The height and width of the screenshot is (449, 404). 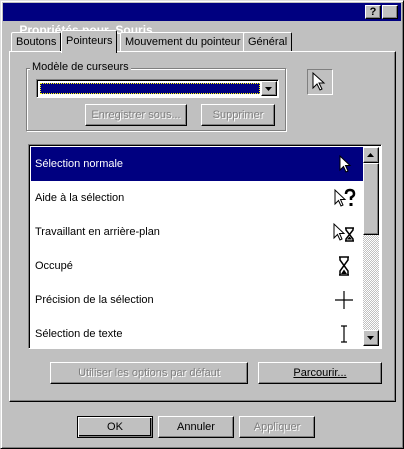 I want to click on tab-general: Général, so click(x=268, y=42).